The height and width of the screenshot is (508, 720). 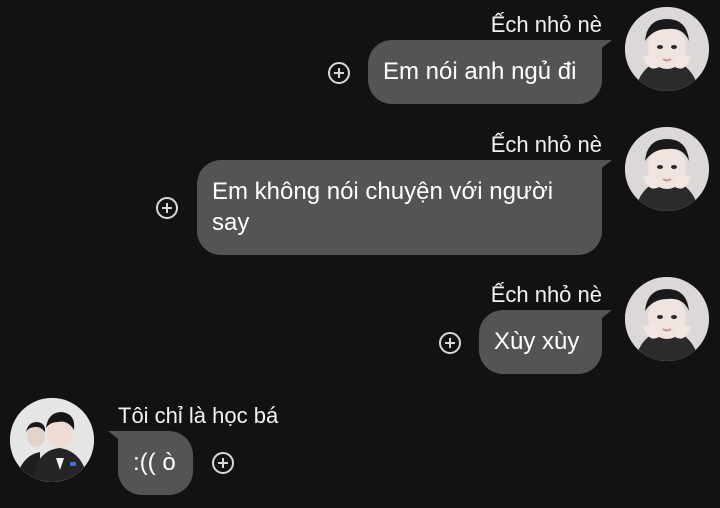 I want to click on message-bubble: Xùy xùy, so click(x=545, y=342).